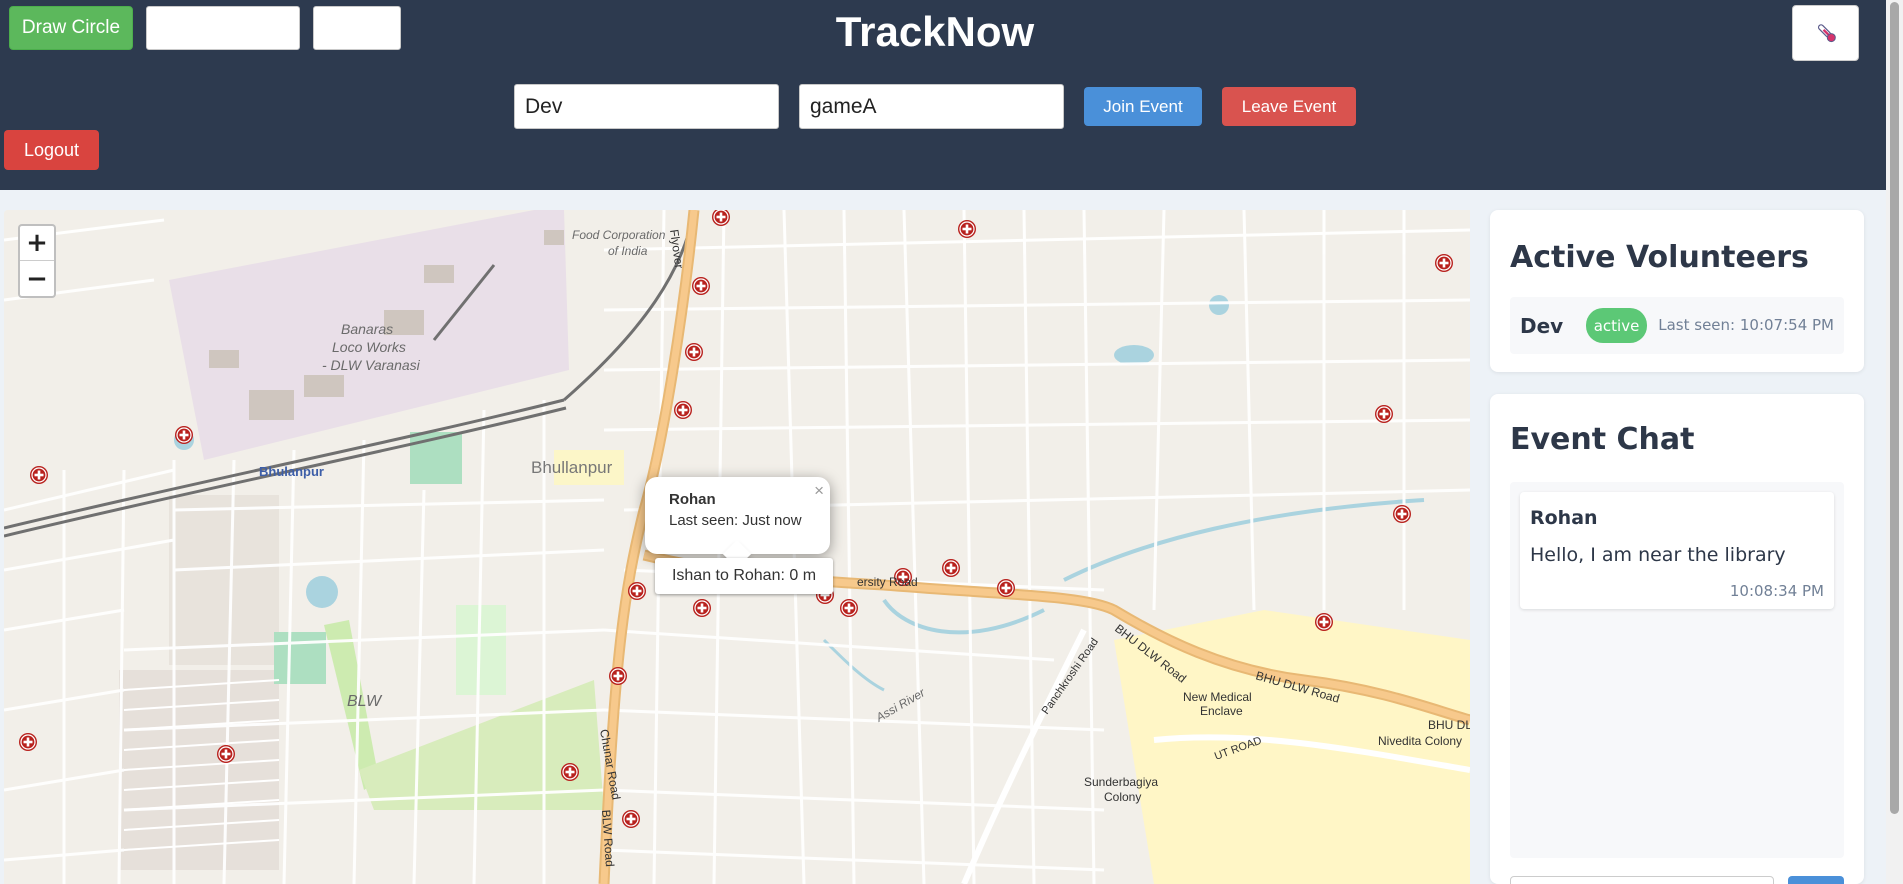  What do you see at coordinates (1420, 741) in the screenshot?
I see `map-label-nivedita: Nivedita Colony` at bounding box center [1420, 741].